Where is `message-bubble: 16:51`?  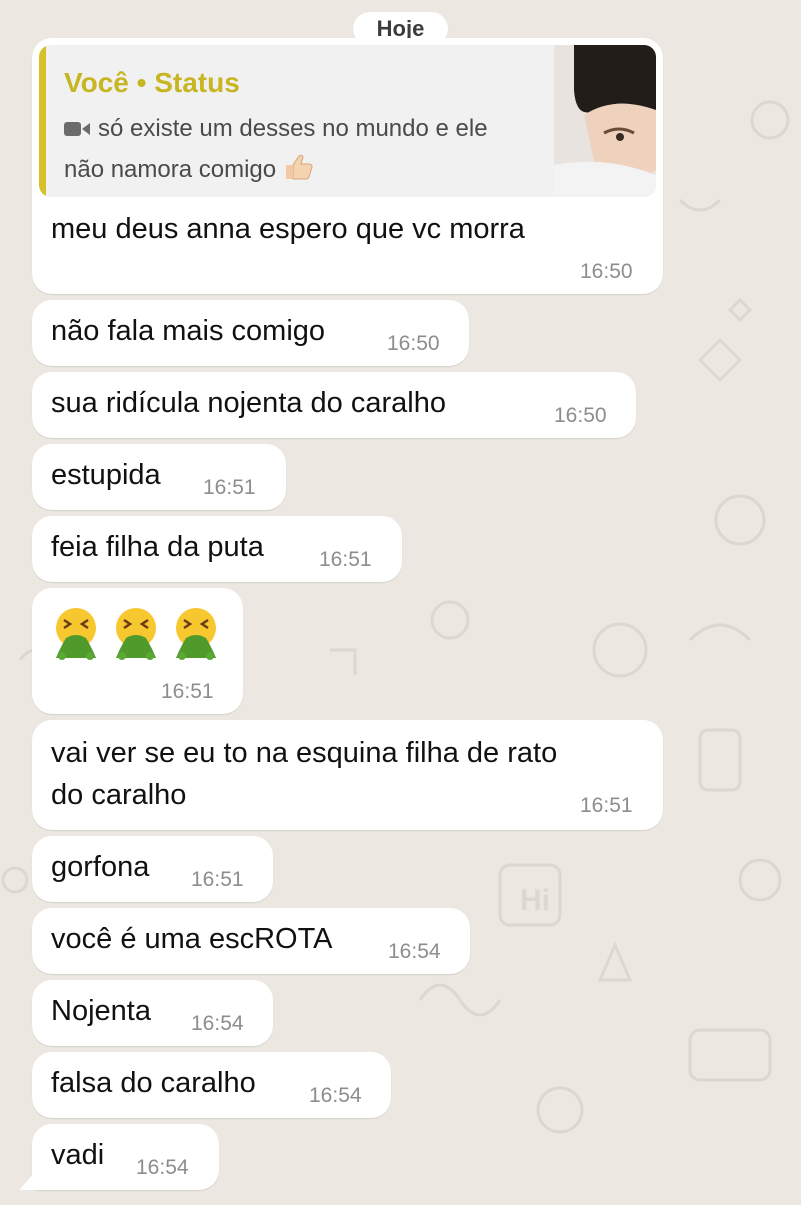
message-bubble: 16:51 is located at coordinates (137, 651).